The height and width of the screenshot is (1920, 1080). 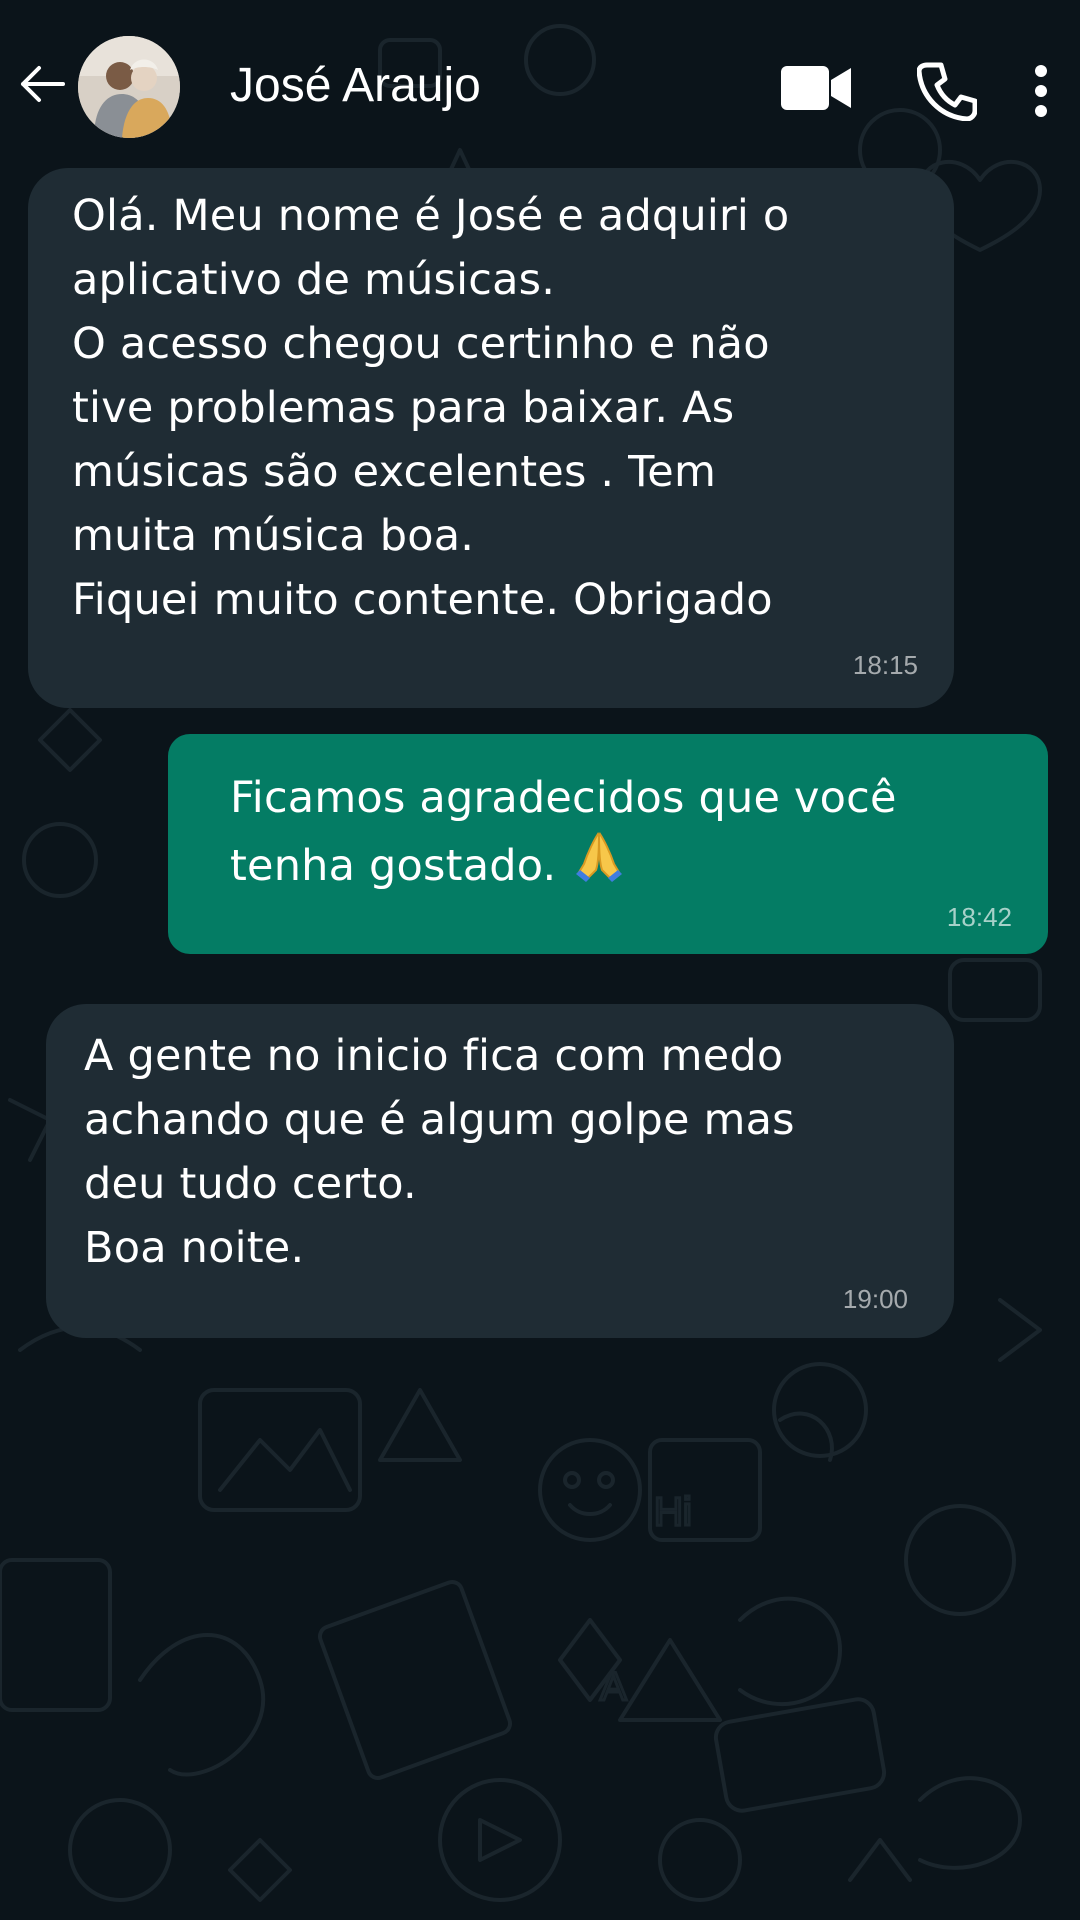 I want to click on contact-photo, so click(x=129, y=87).